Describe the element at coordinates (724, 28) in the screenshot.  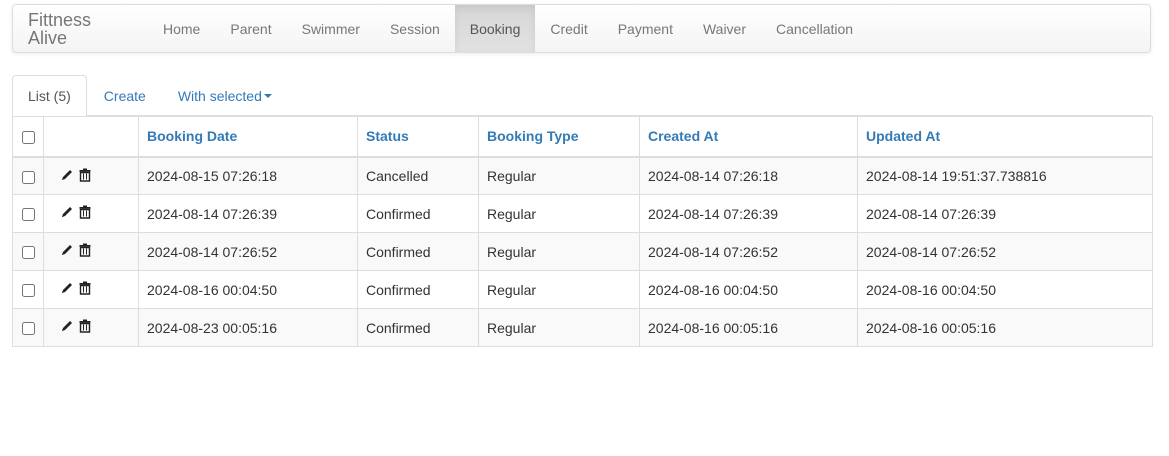
I see `nav-item-waiver: Waiver` at that location.